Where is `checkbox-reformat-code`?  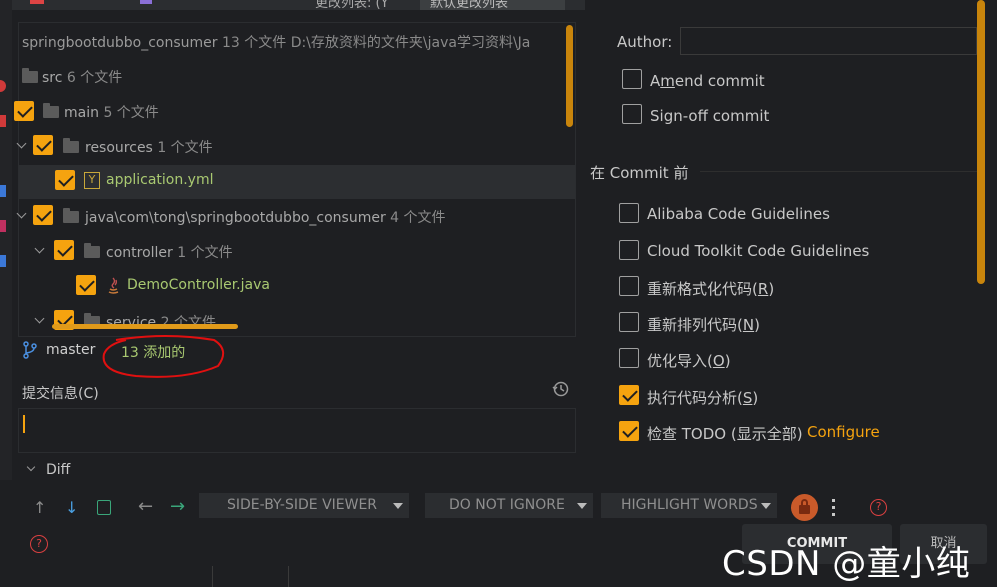 checkbox-reformat-code is located at coordinates (629, 286).